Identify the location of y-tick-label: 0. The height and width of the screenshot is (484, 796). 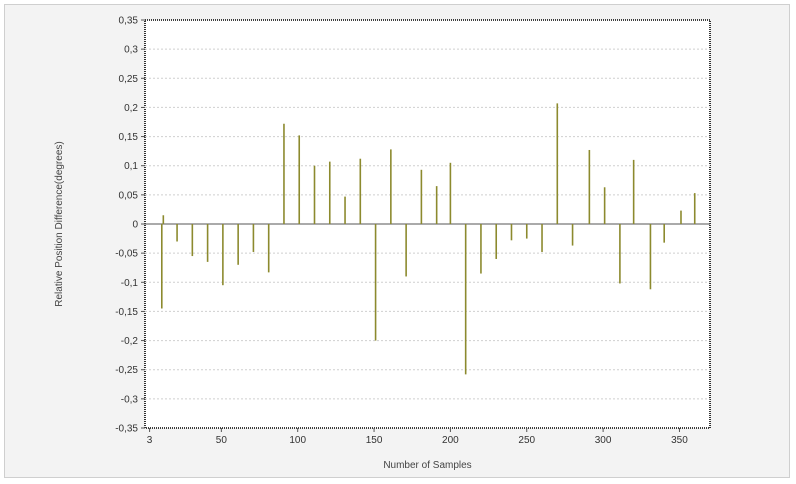
(135, 225).